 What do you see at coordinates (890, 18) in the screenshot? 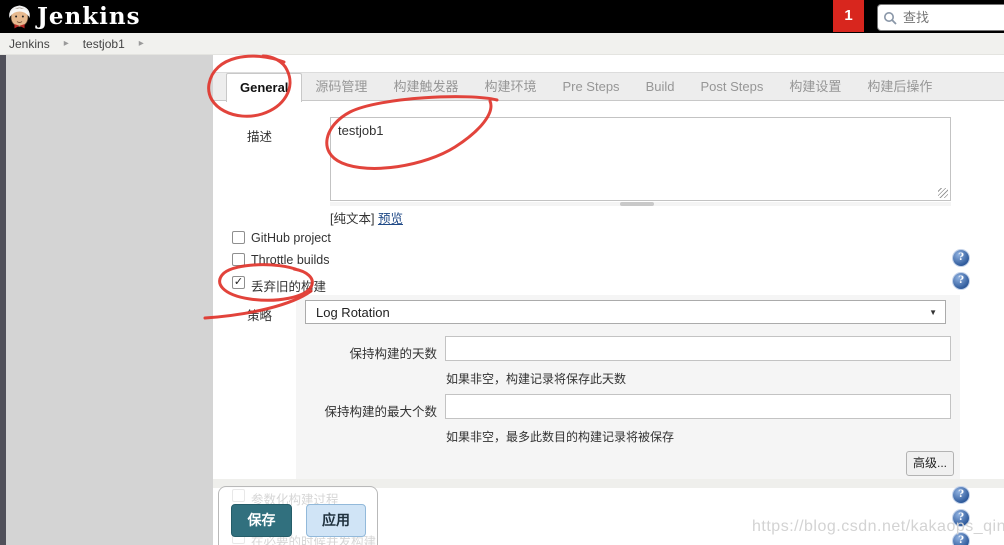
I see `search-icon` at bounding box center [890, 18].